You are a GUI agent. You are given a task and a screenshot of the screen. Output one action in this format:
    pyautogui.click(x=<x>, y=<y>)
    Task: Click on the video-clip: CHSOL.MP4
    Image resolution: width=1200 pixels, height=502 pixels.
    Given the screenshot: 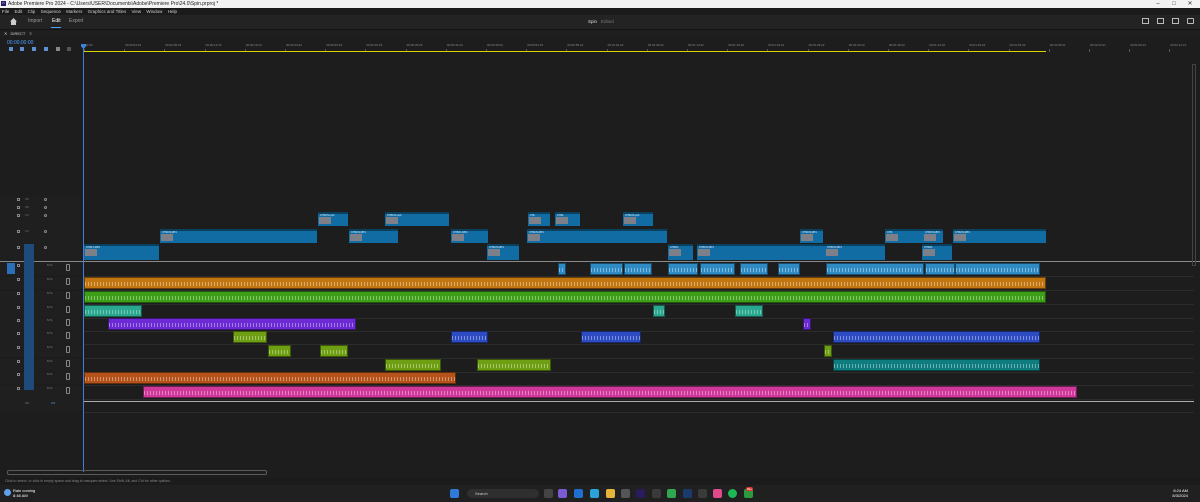 What is the action you would take?
    pyautogui.click(x=469, y=236)
    